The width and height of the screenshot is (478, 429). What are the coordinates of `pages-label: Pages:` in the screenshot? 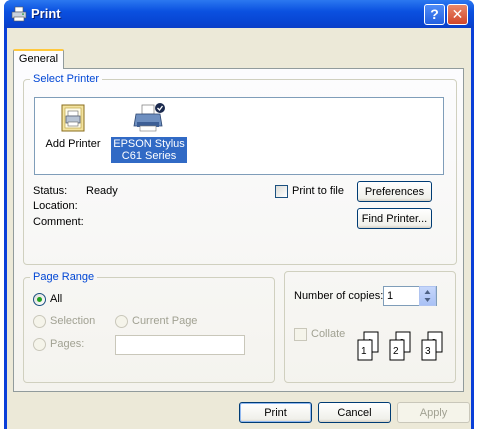 It's located at (67, 344).